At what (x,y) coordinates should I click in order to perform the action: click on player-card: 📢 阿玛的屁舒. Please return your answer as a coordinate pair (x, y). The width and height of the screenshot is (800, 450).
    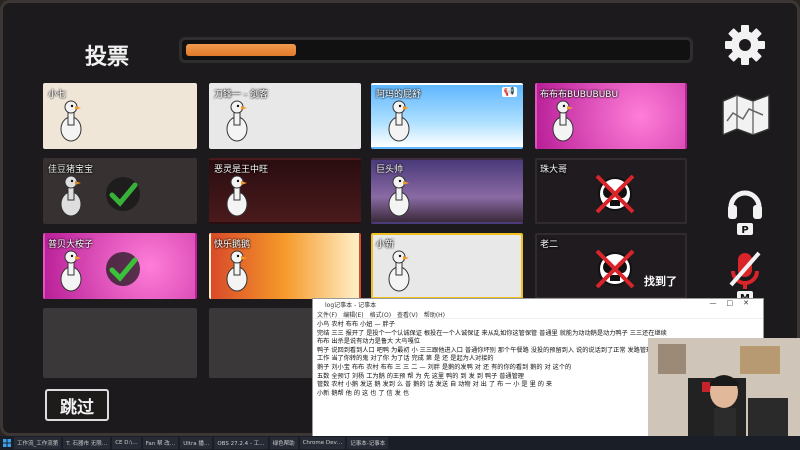
    Looking at the image, I should click on (447, 116).